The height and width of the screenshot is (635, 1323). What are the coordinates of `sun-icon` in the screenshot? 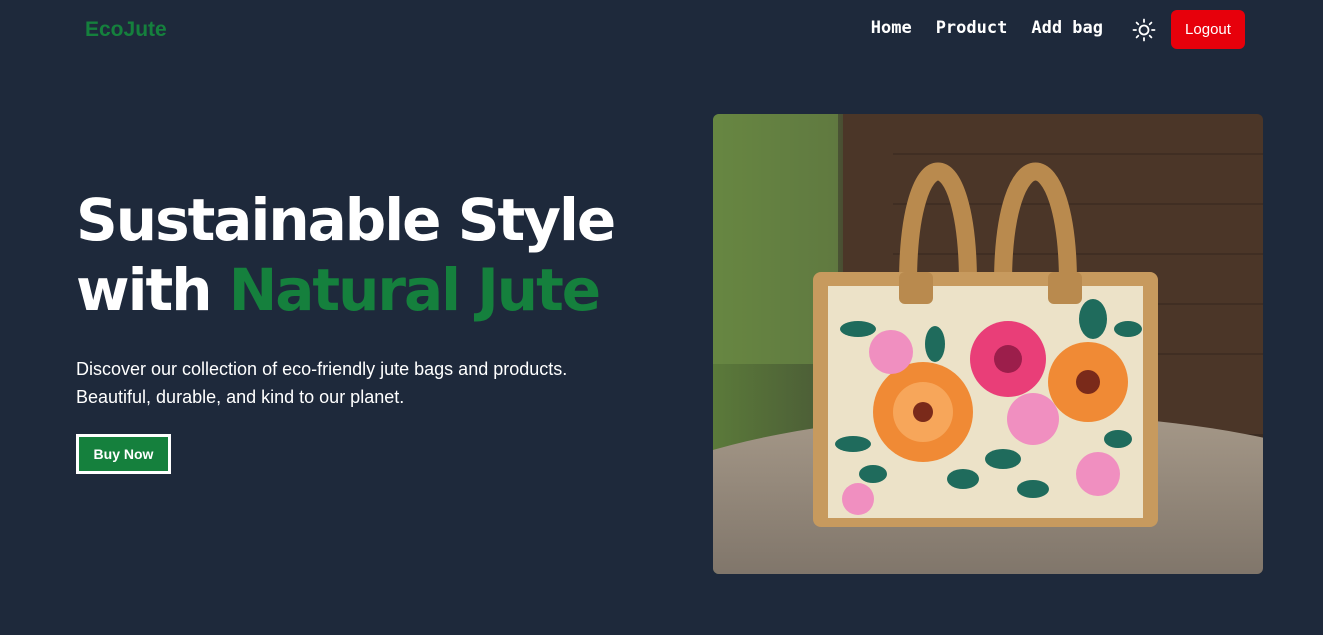 It's located at (1144, 30).